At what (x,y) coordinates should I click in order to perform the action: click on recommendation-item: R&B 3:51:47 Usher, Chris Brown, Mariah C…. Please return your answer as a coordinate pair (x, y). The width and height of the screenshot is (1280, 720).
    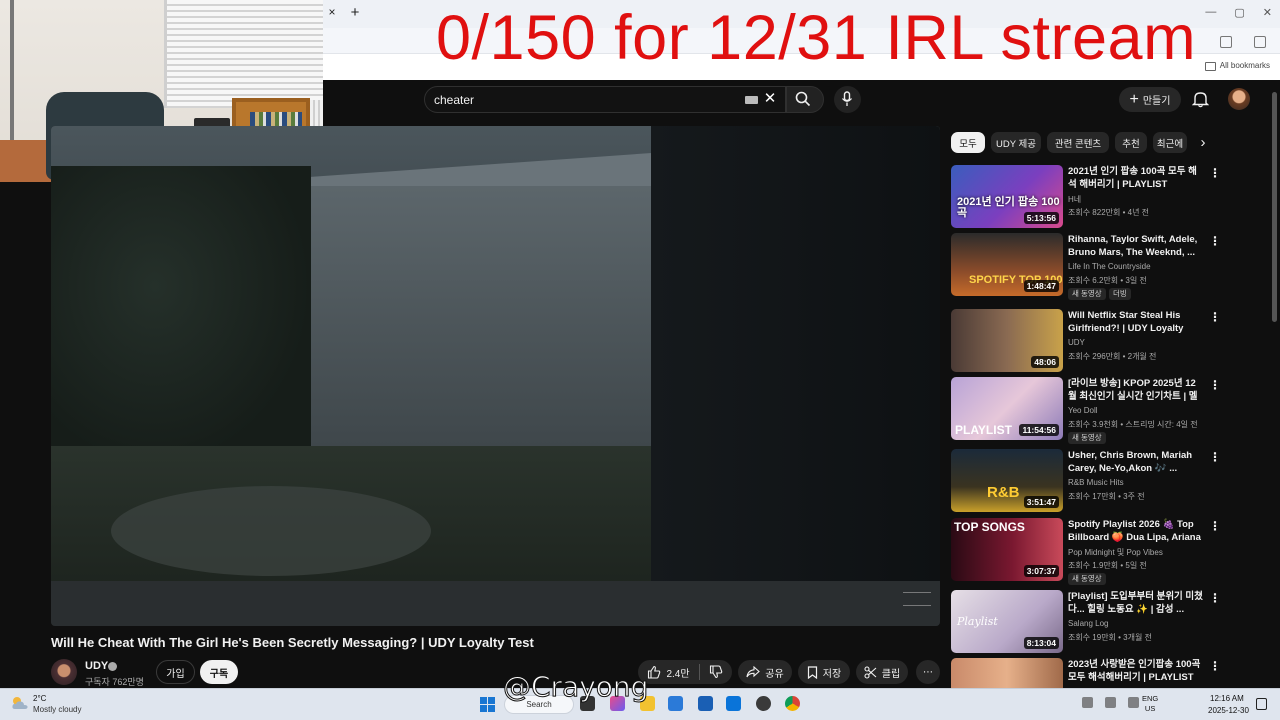
    Looking at the image, I should click on (1101, 481).